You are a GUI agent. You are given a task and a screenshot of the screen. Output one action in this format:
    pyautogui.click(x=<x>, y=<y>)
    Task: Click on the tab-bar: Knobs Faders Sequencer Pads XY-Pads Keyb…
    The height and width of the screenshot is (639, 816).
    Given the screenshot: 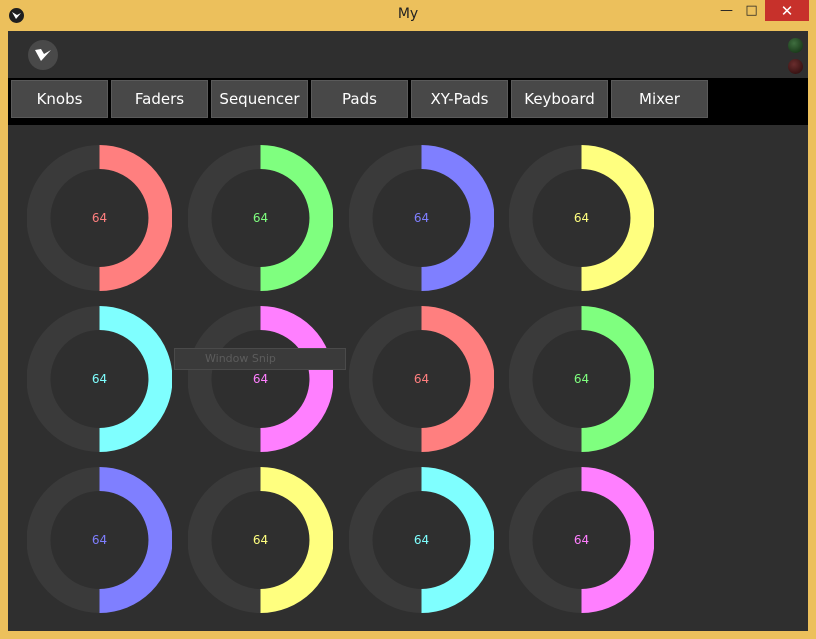 What is the action you would take?
    pyautogui.click(x=408, y=101)
    